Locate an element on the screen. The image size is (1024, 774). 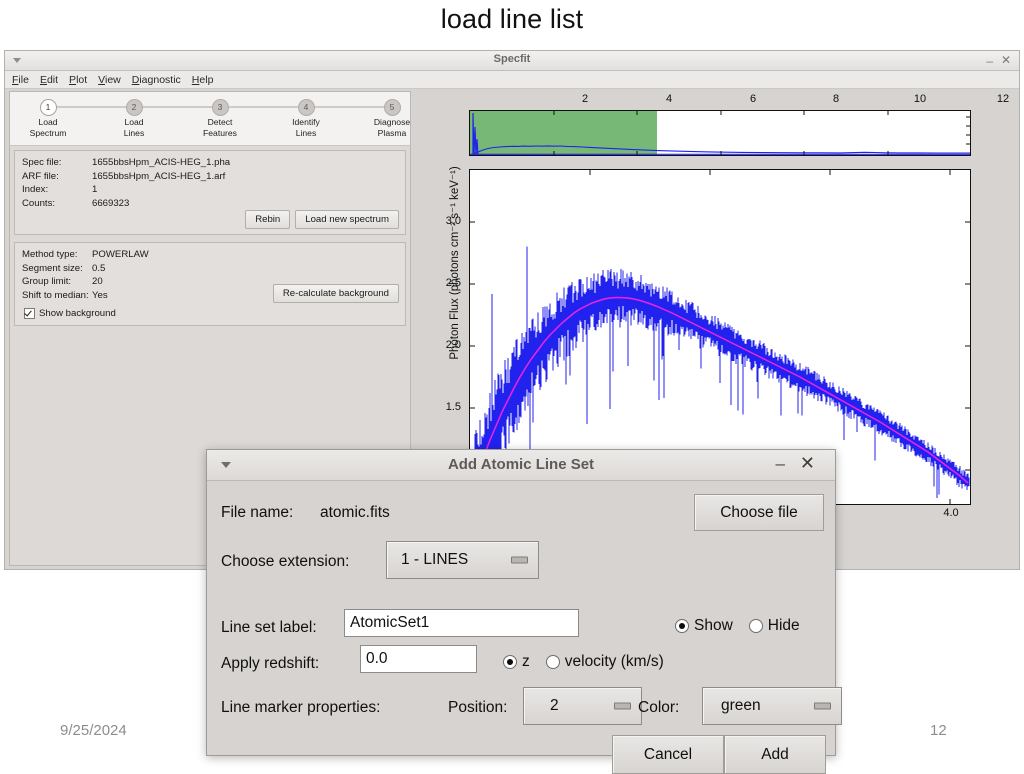
info-key: Spec file: is located at coordinates (42, 162).